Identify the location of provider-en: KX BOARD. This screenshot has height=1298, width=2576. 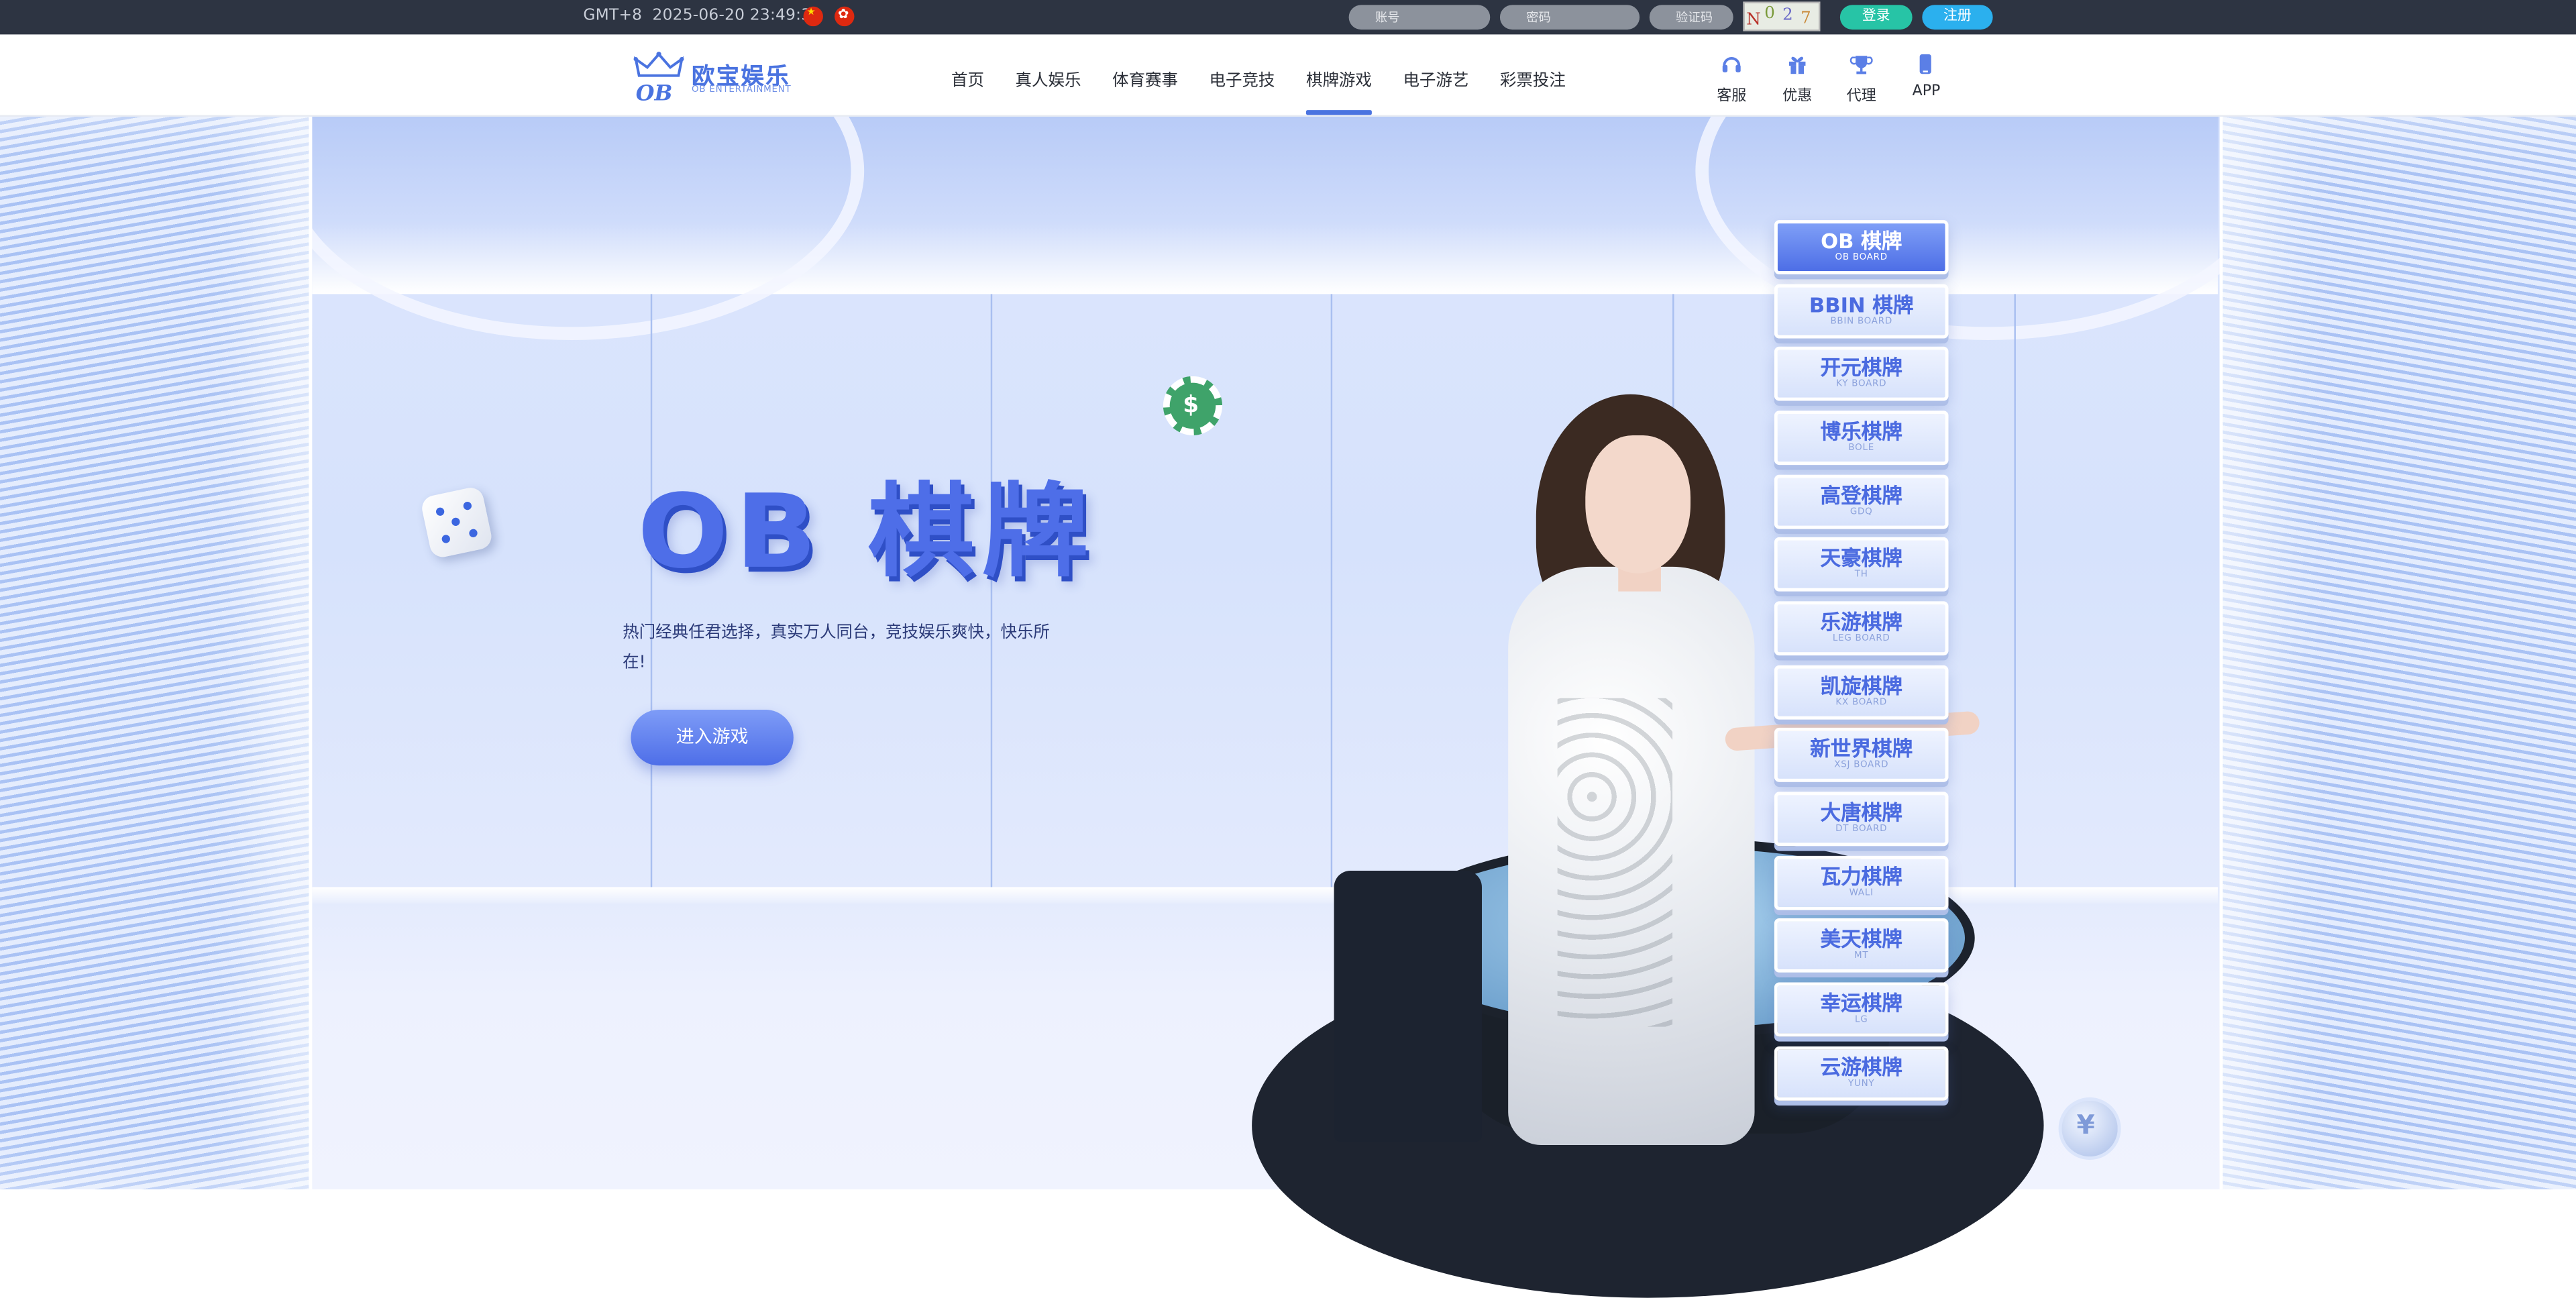
(1861, 703).